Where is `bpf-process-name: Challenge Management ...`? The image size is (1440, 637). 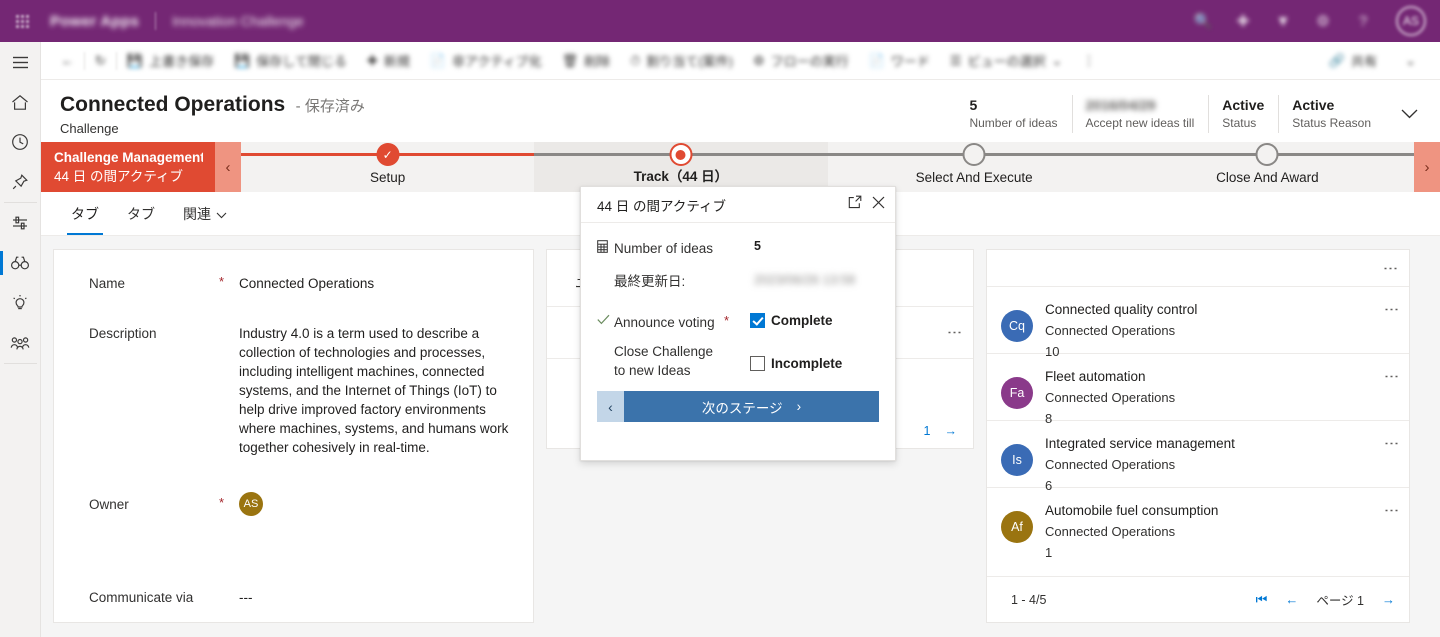
bpf-process-name: Challenge Management ... is located at coordinates (128, 157).